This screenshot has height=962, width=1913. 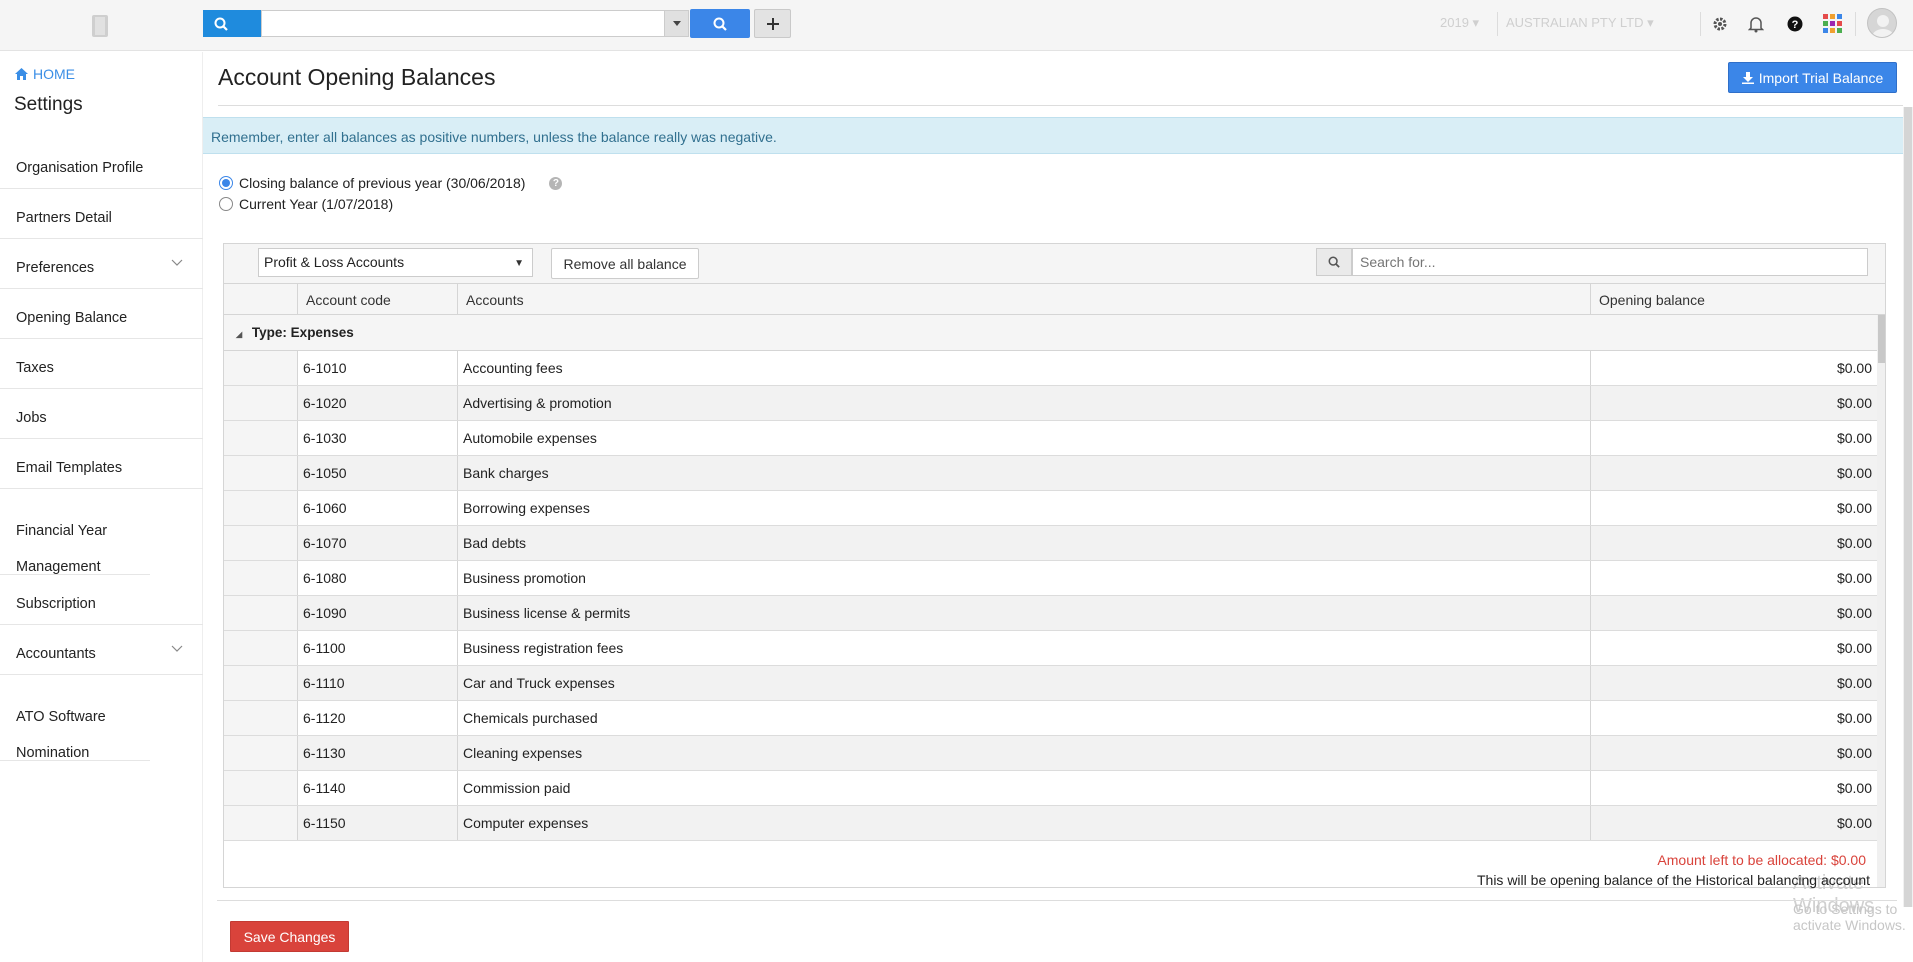 What do you see at coordinates (772, 23) in the screenshot?
I see `add-new-button` at bounding box center [772, 23].